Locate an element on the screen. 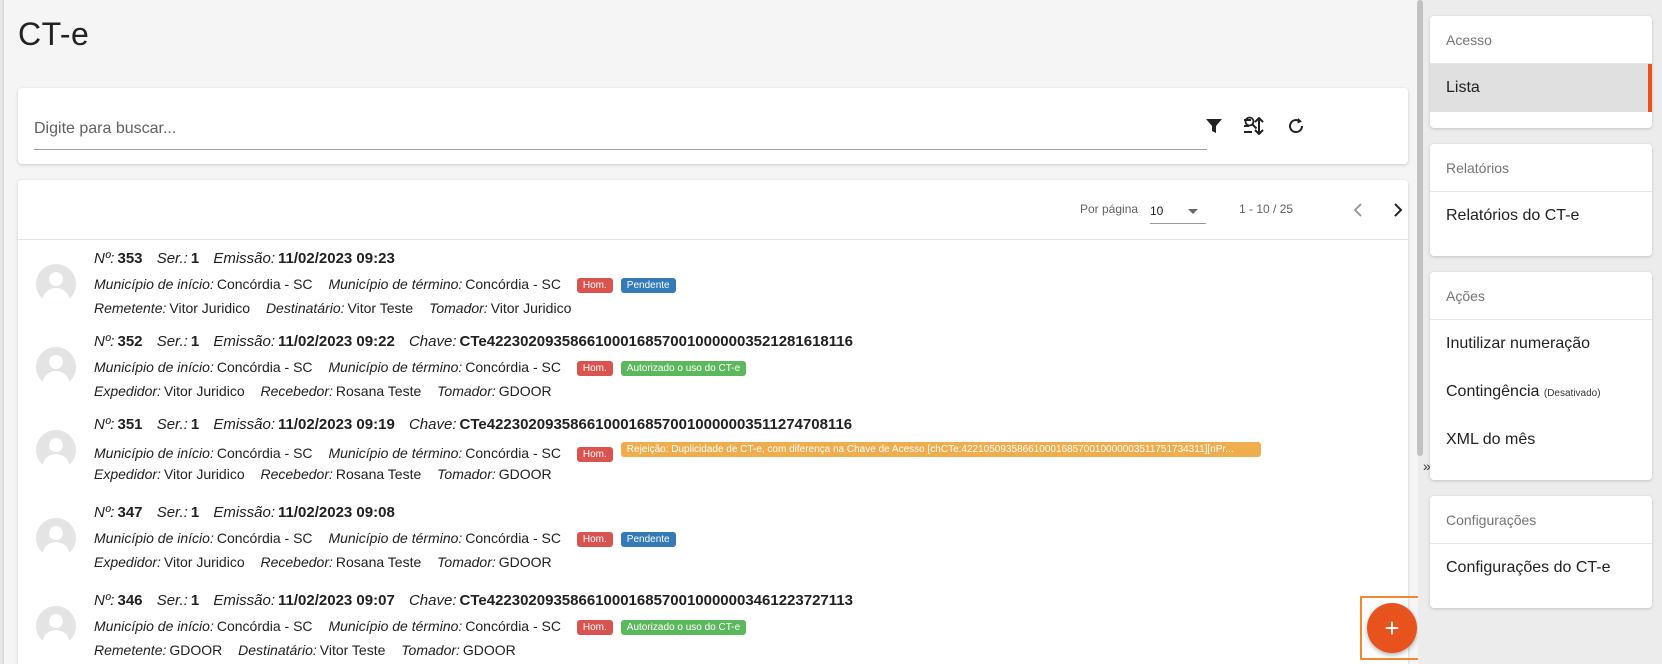 This screenshot has height=664, width=1662. sidebar-item-lista: Lista is located at coordinates (1541, 88).